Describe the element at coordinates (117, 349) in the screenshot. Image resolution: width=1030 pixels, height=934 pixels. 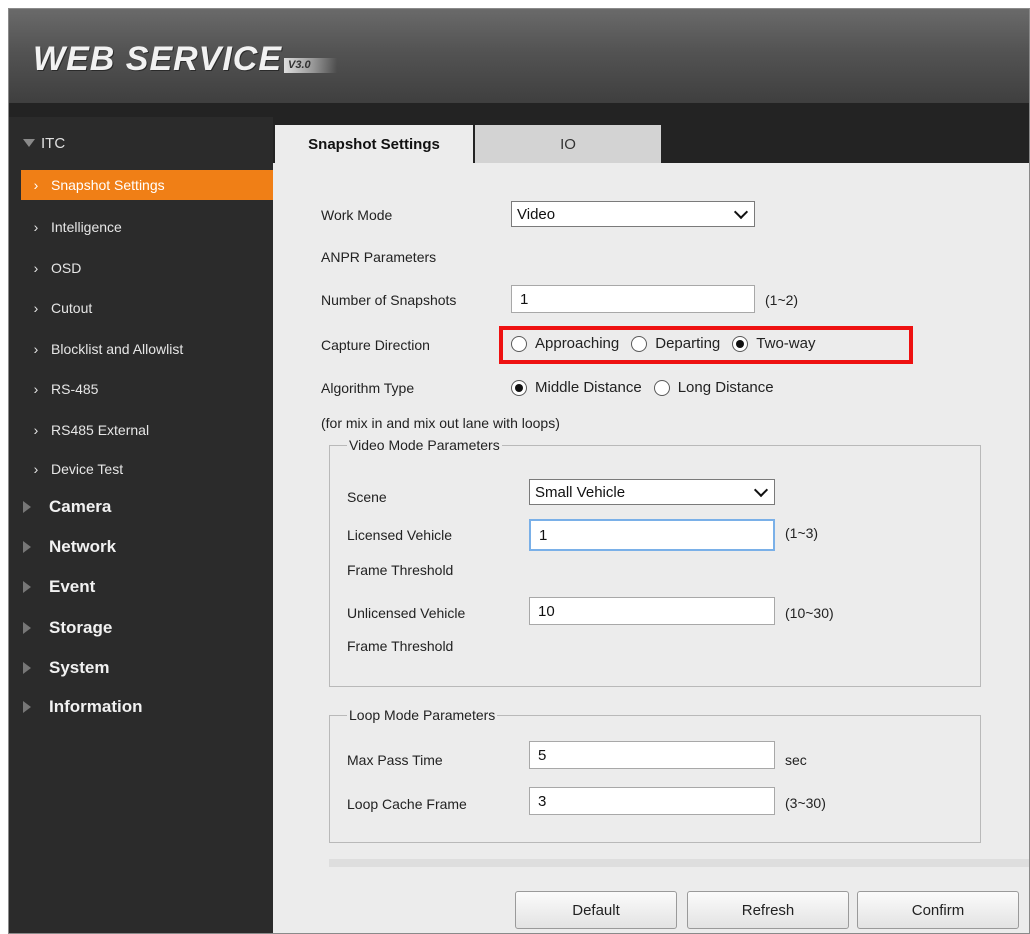
I see `sidebar-item-label: Blocklist and Allowlist` at that location.